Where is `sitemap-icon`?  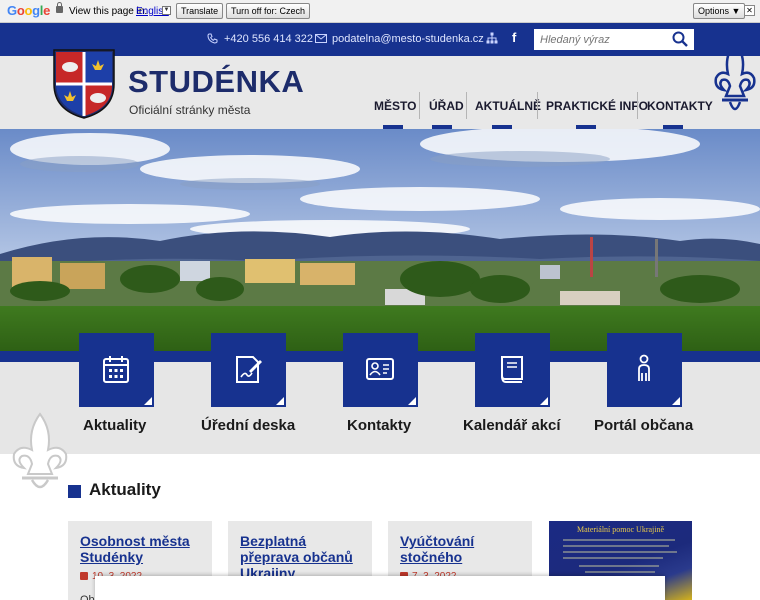
sitemap-icon is located at coordinates (492, 38).